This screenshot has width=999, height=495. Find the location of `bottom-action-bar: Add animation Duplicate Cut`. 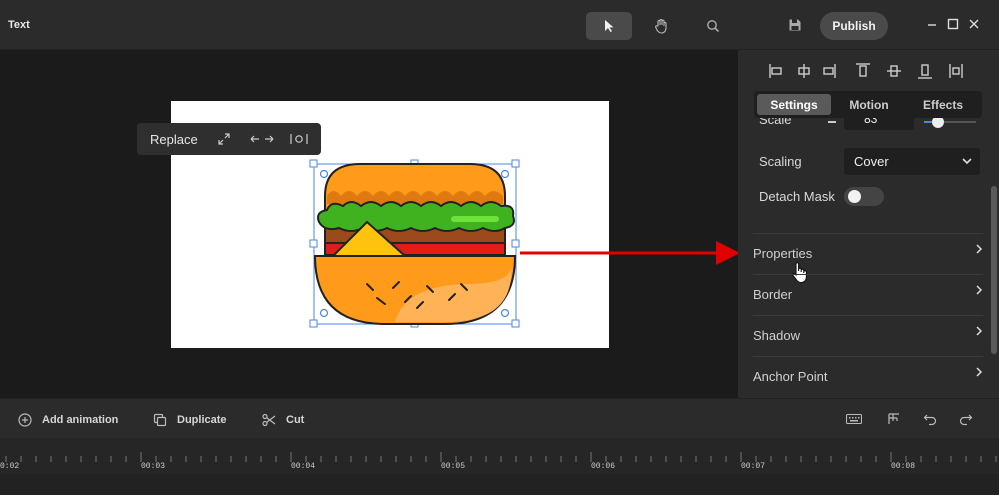

bottom-action-bar: Add animation Duplicate Cut is located at coordinates (499, 418).